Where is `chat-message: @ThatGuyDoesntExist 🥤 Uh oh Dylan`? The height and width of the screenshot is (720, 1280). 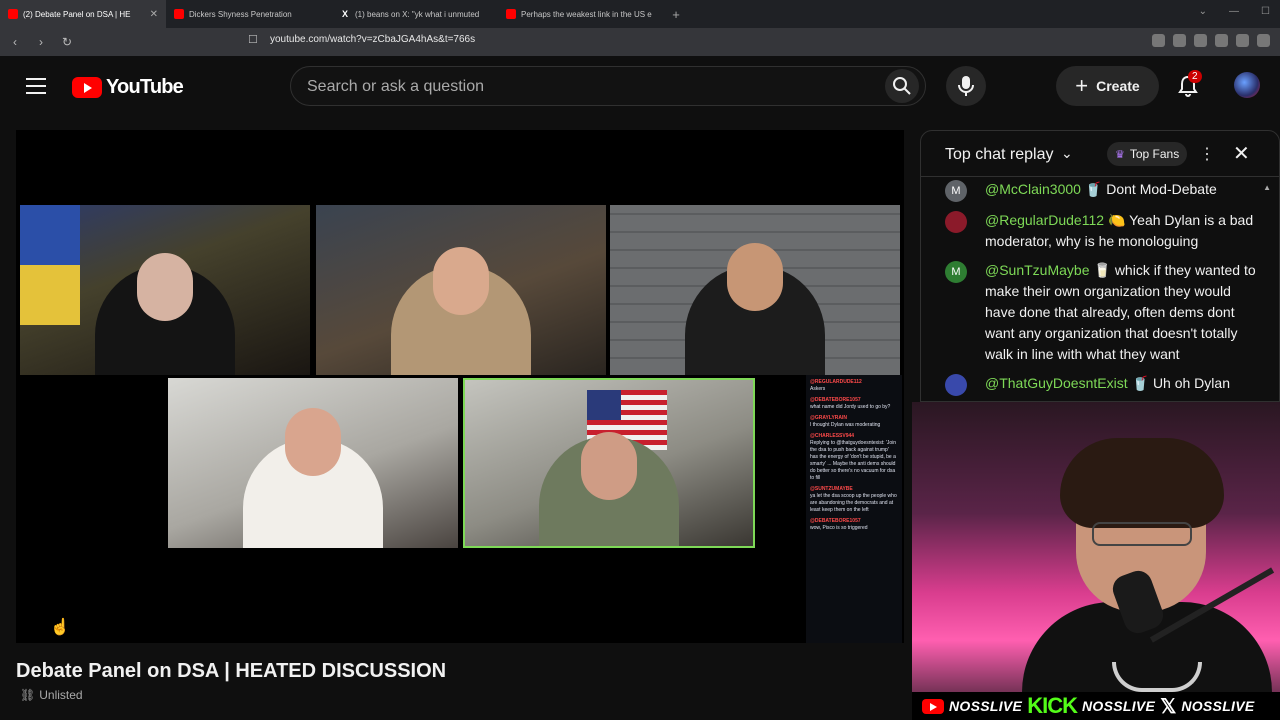 chat-message: @ThatGuyDoesntExist 🥤 Uh oh Dylan is located at coordinates (1091, 386).